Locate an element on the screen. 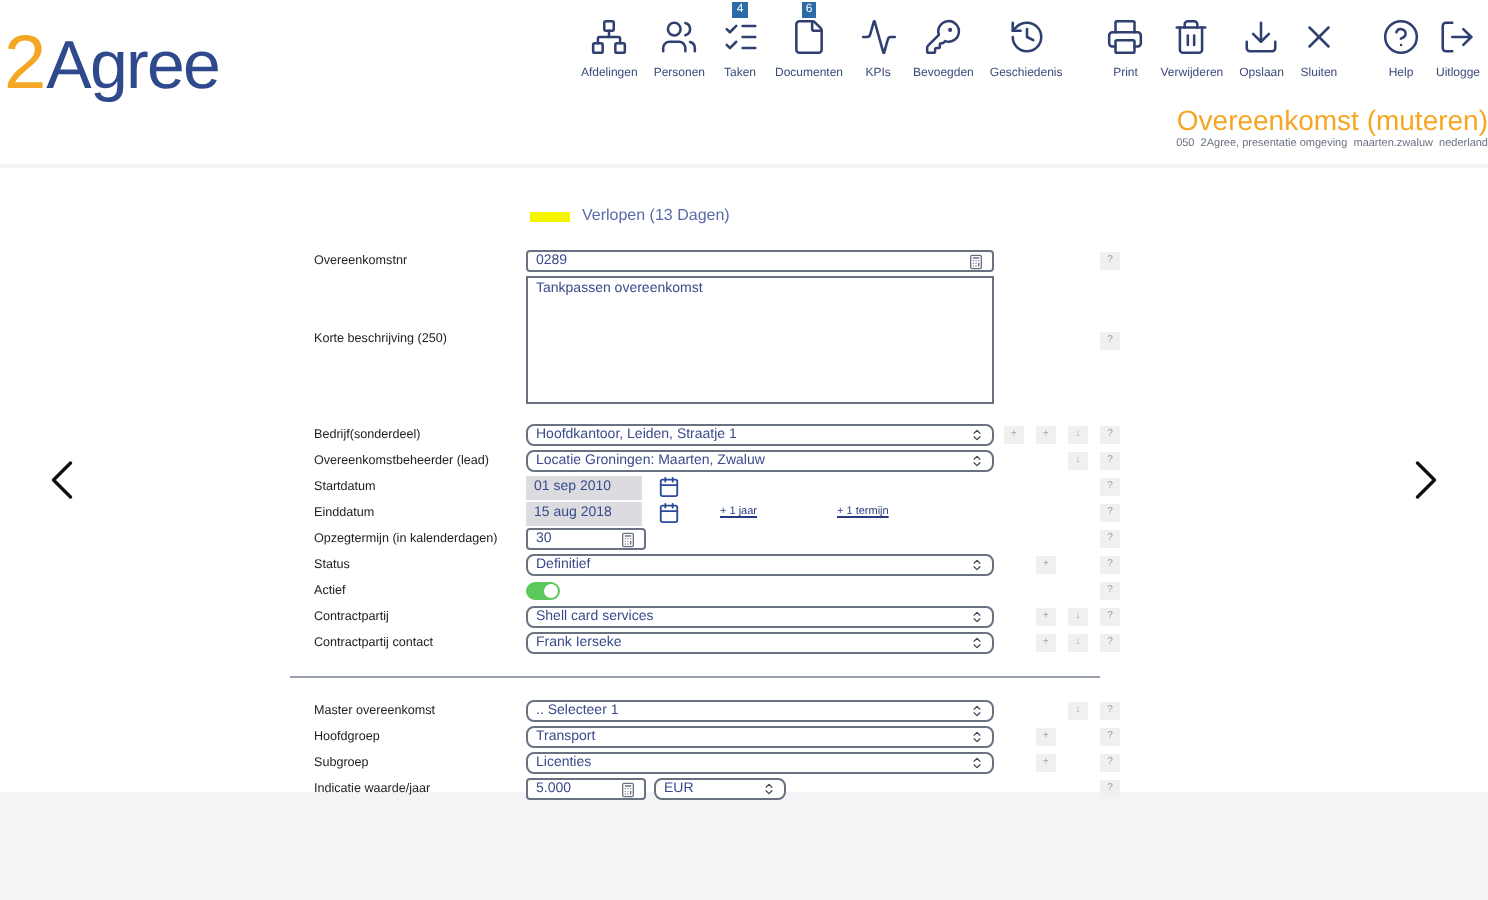  document-icon is located at coordinates (809, 37).